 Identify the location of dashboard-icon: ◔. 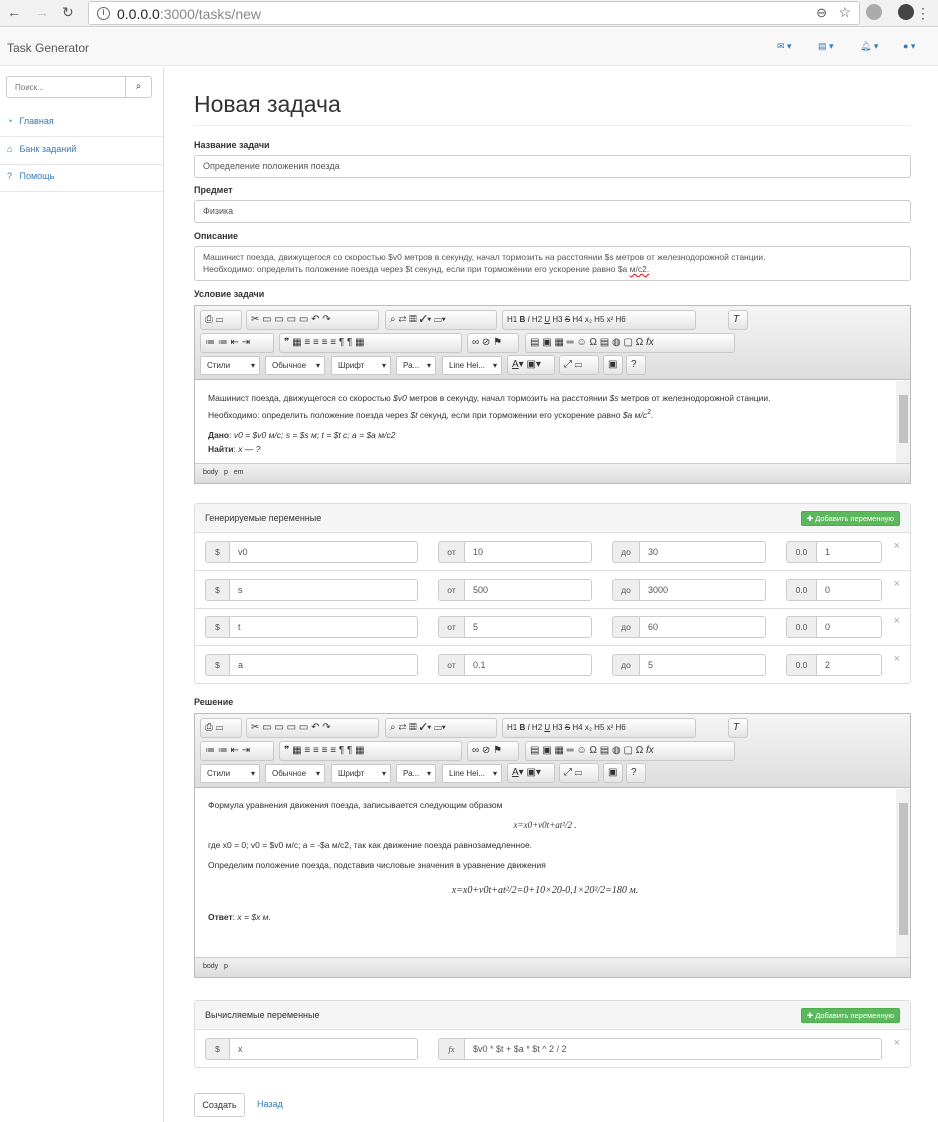
(10, 121).